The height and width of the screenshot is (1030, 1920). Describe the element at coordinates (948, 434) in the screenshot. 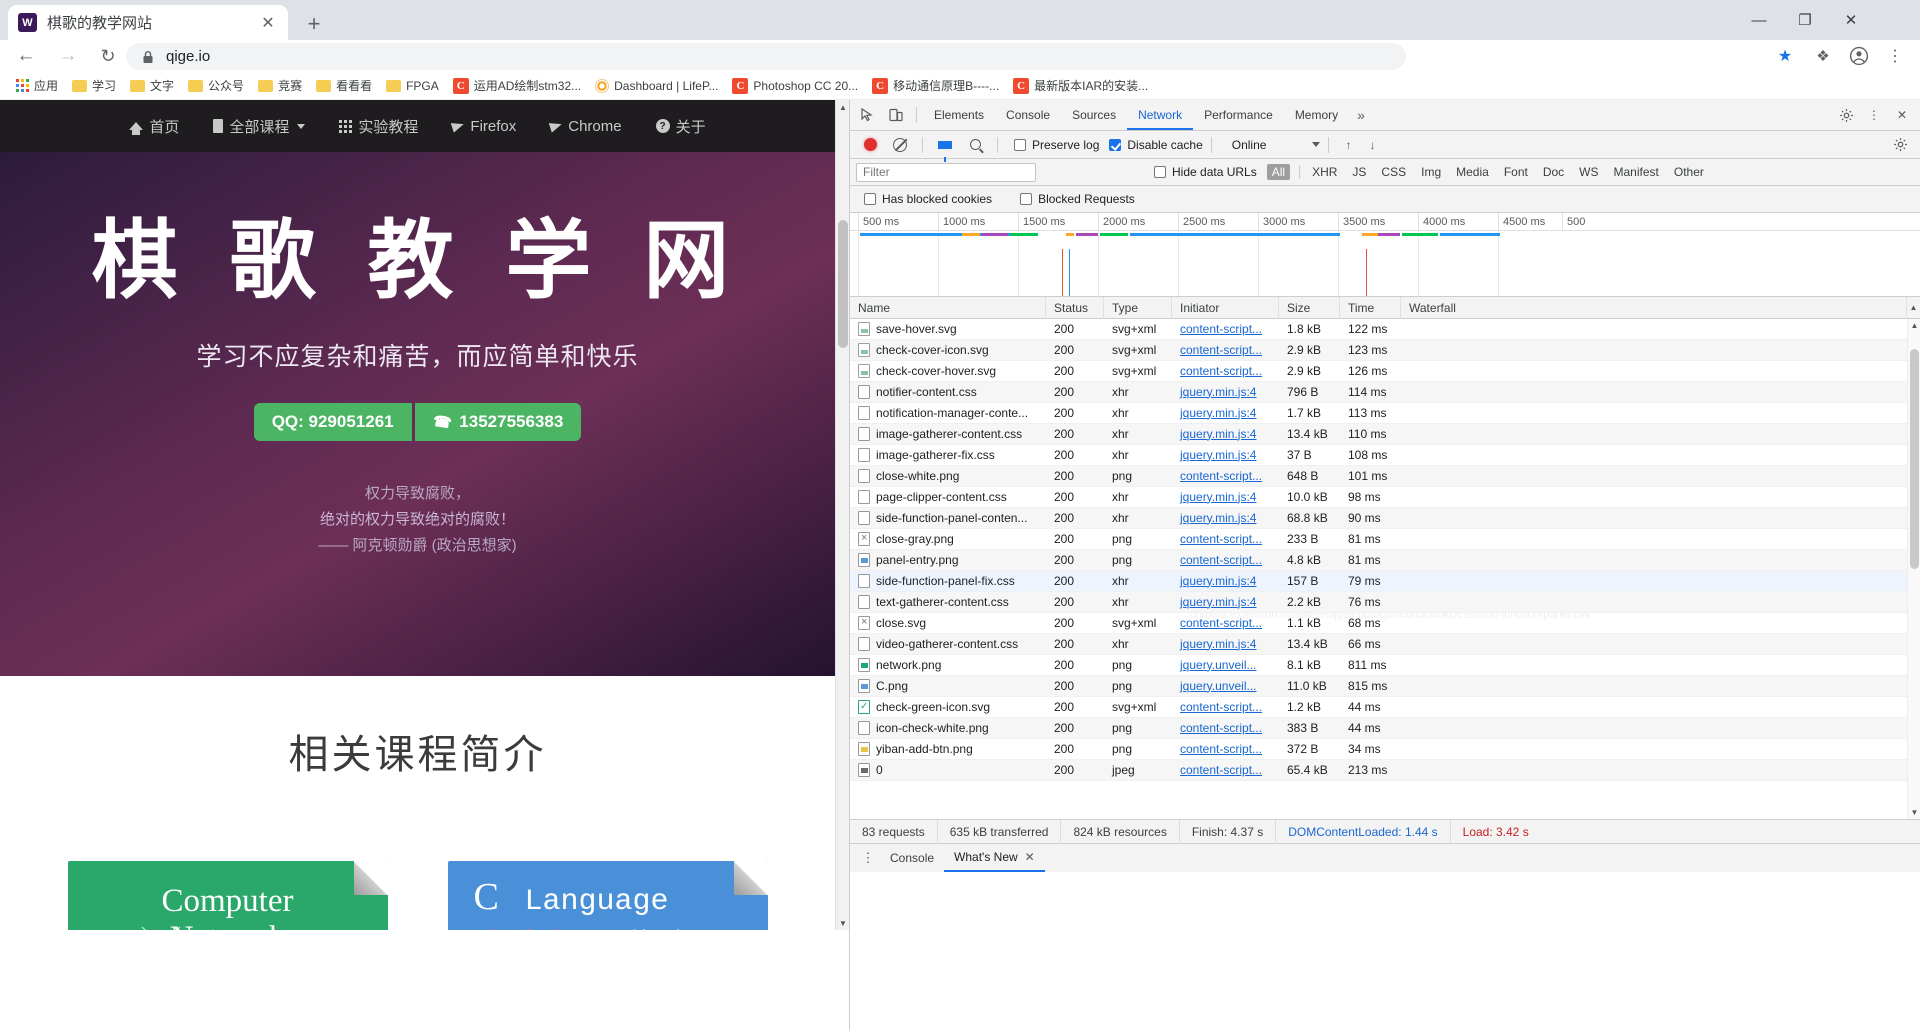

I see `request-name-cell: image-gatherer-content.css` at that location.